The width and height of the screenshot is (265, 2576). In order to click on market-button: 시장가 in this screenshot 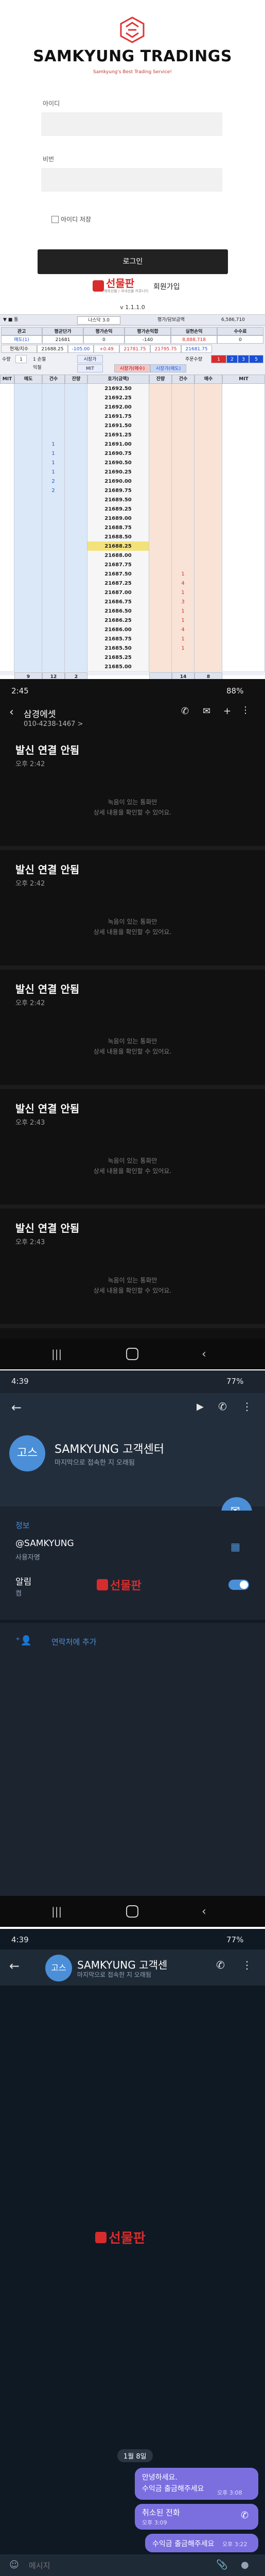, I will do `click(90, 359)`.